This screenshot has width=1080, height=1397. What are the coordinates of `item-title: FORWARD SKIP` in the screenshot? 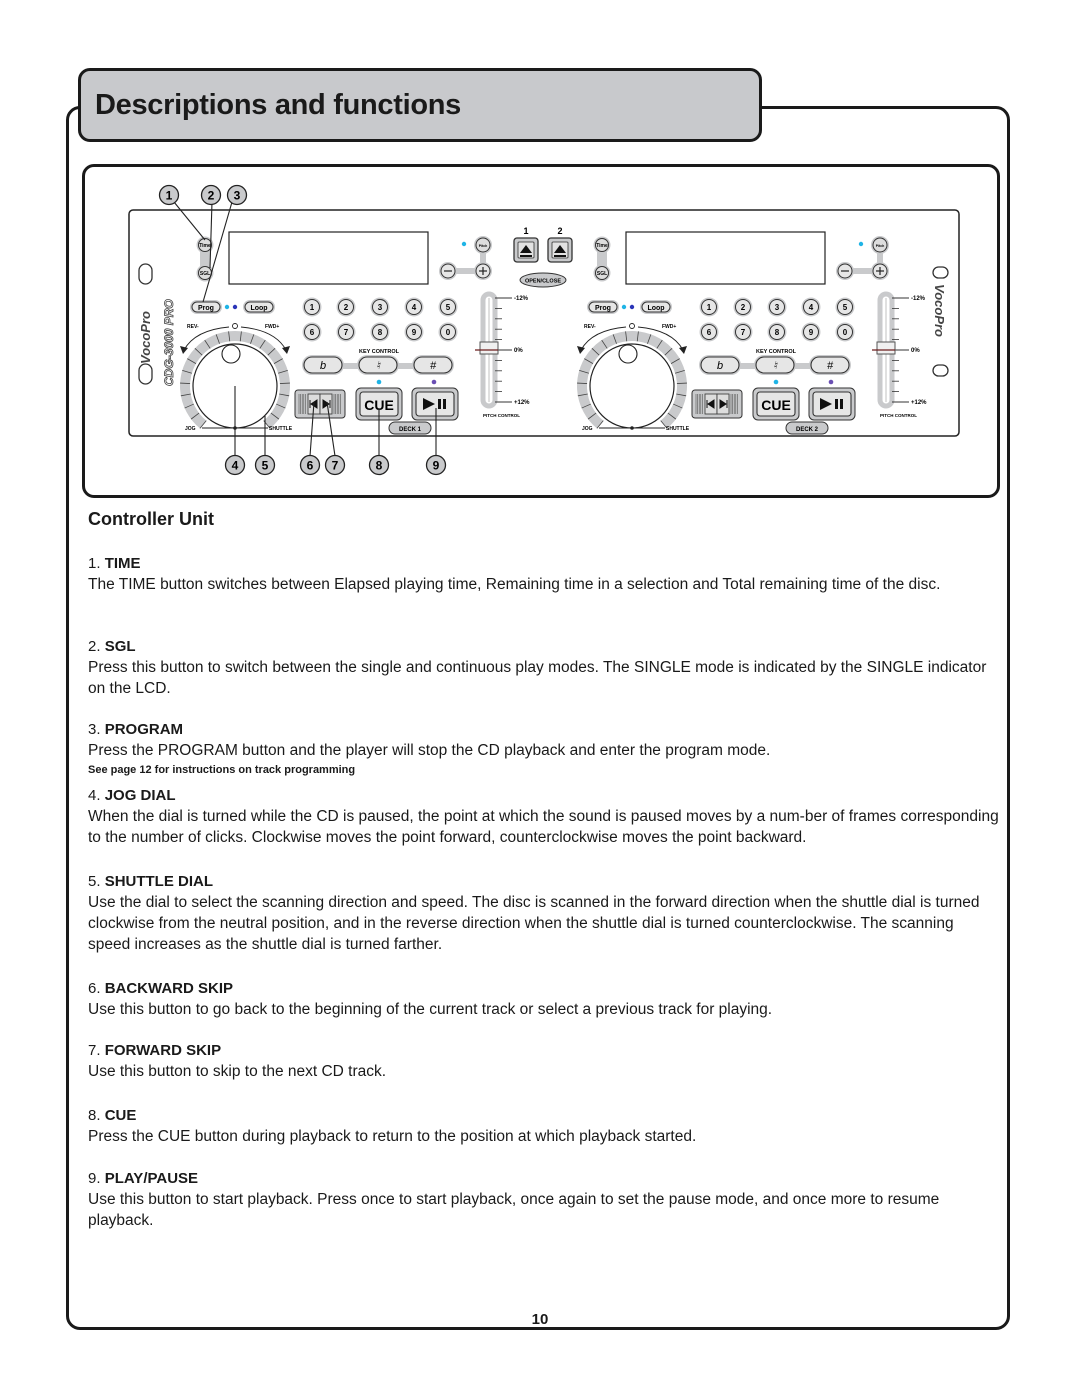 It's located at (163, 1050).